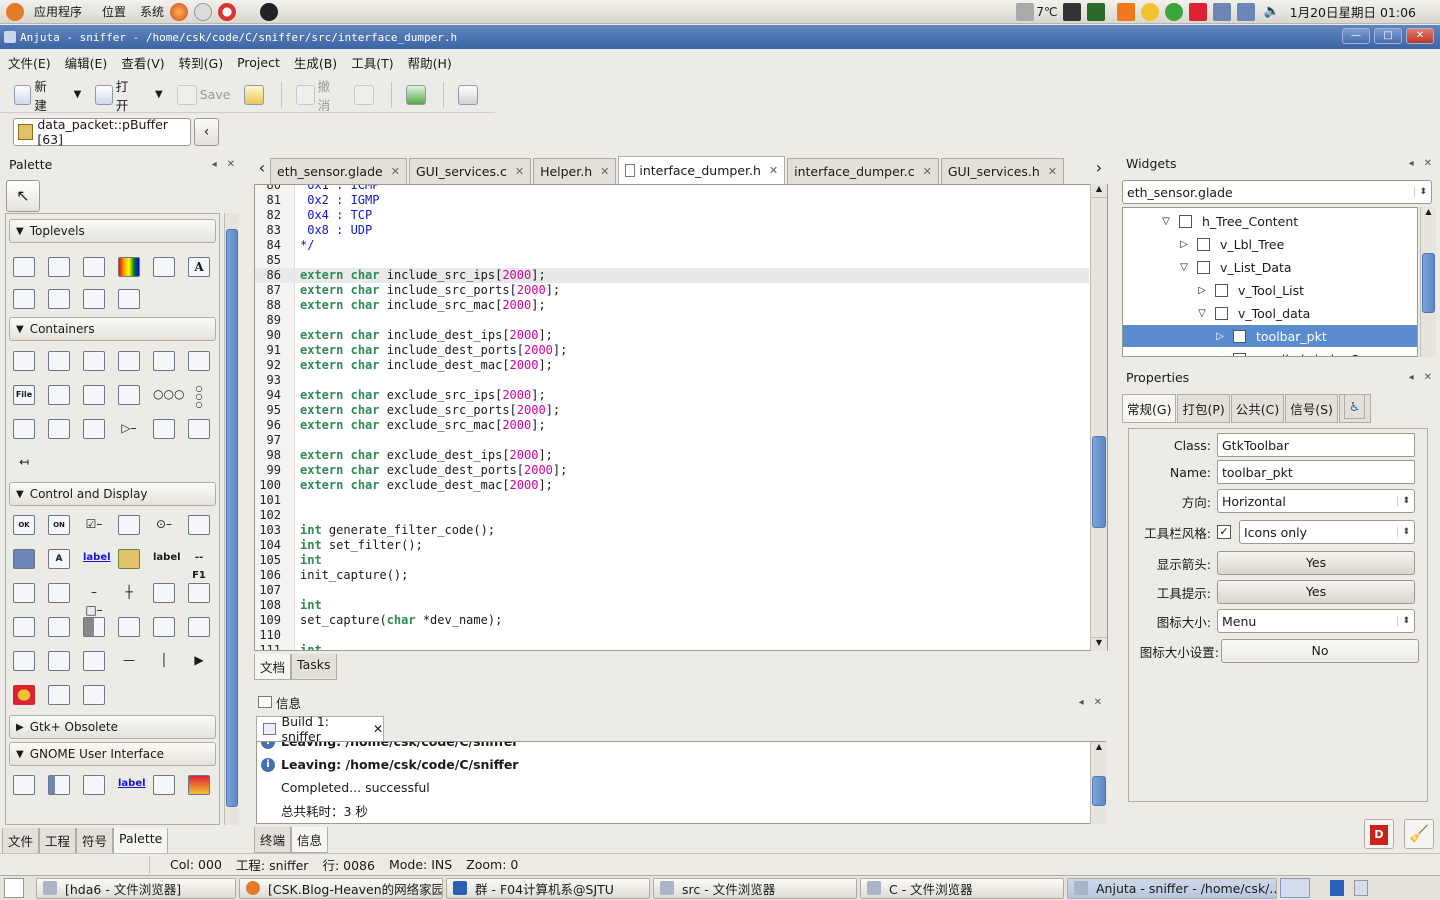  Describe the element at coordinates (94, 661) in the screenshot. I see `ruler-icon` at that location.